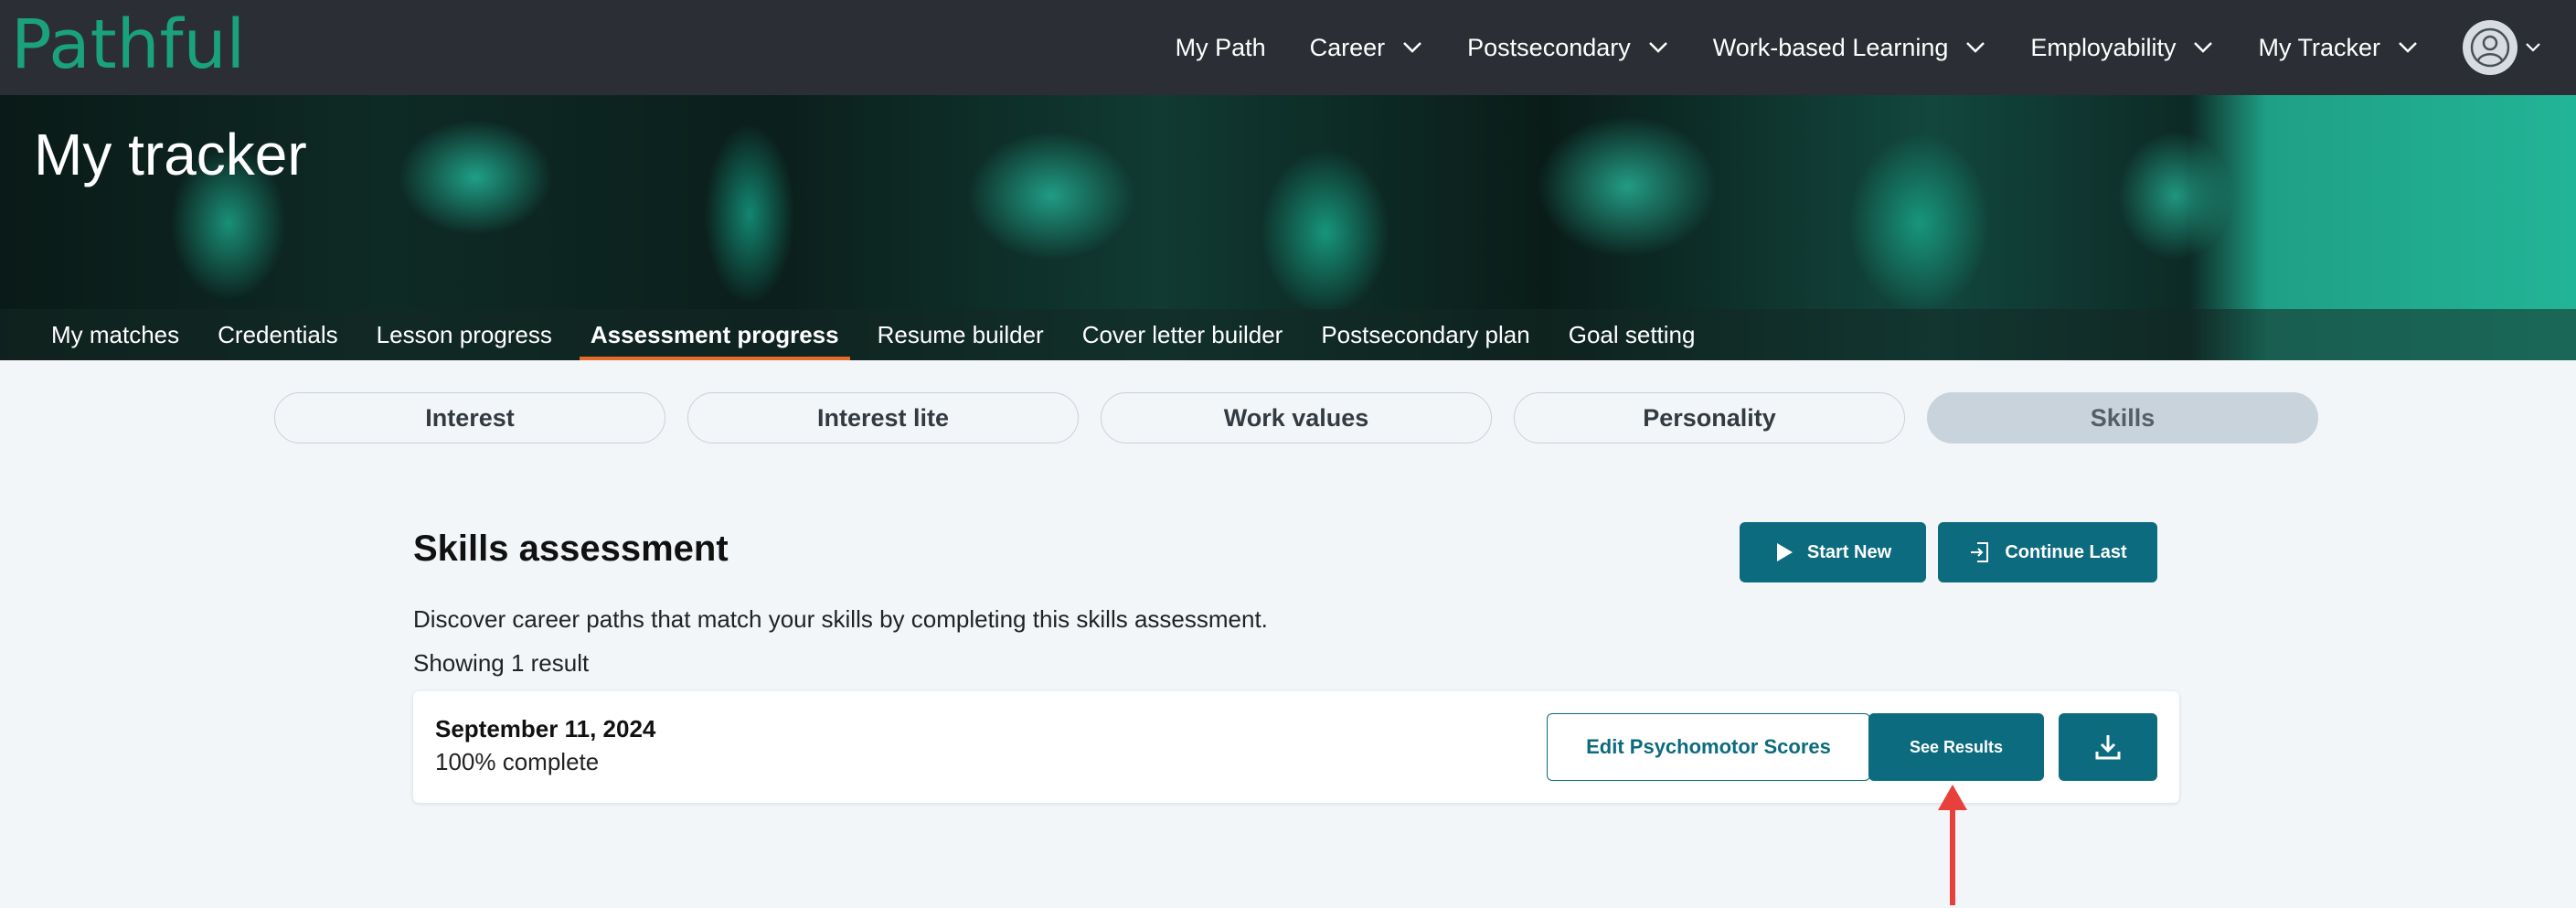 This screenshot has width=2576, height=908. Describe the element at coordinates (1830, 47) in the screenshot. I see `nav-label: Work-based Learning` at that location.